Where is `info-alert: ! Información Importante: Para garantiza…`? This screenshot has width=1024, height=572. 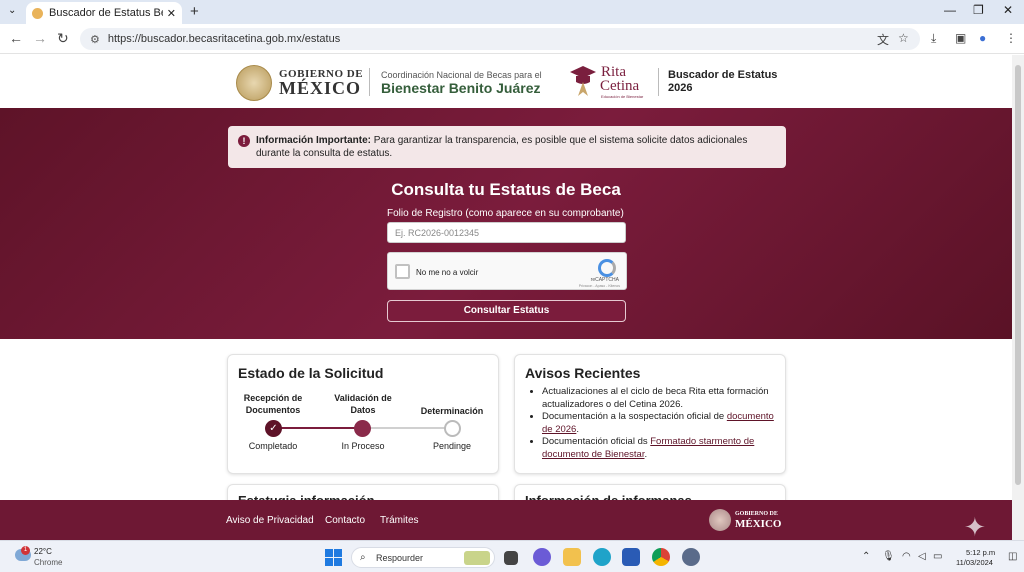
info-alert: ! Información Importante: Para garantiza… is located at coordinates (507, 147).